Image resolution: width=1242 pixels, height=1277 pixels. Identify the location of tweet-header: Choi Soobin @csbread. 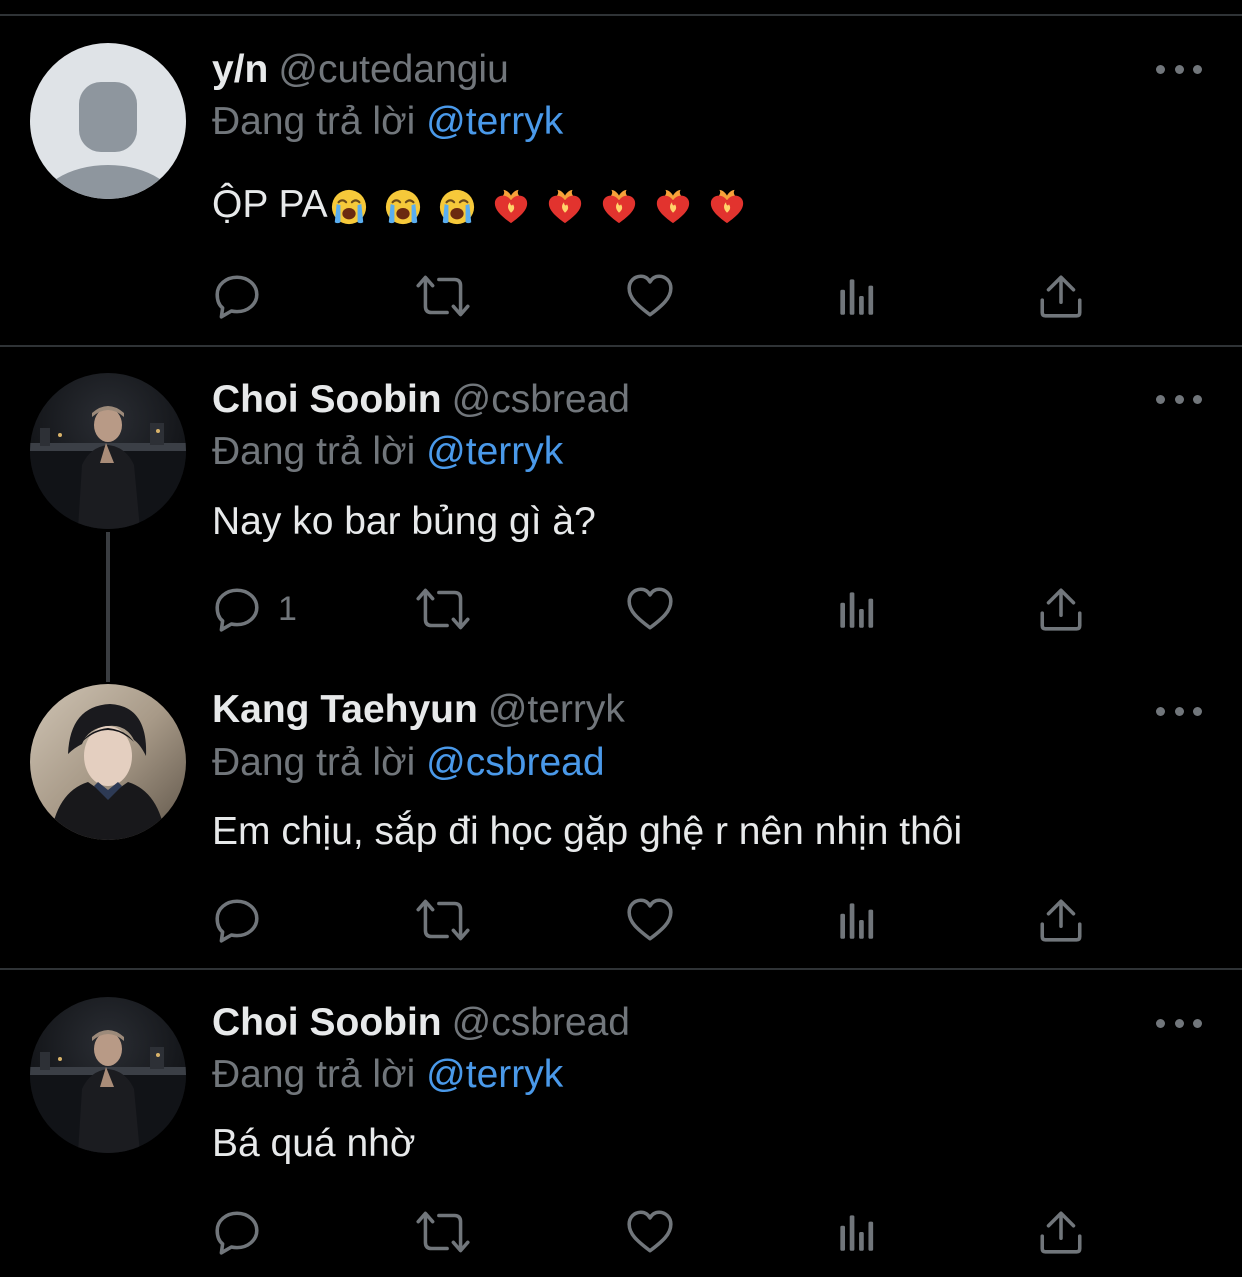
(421, 1023).